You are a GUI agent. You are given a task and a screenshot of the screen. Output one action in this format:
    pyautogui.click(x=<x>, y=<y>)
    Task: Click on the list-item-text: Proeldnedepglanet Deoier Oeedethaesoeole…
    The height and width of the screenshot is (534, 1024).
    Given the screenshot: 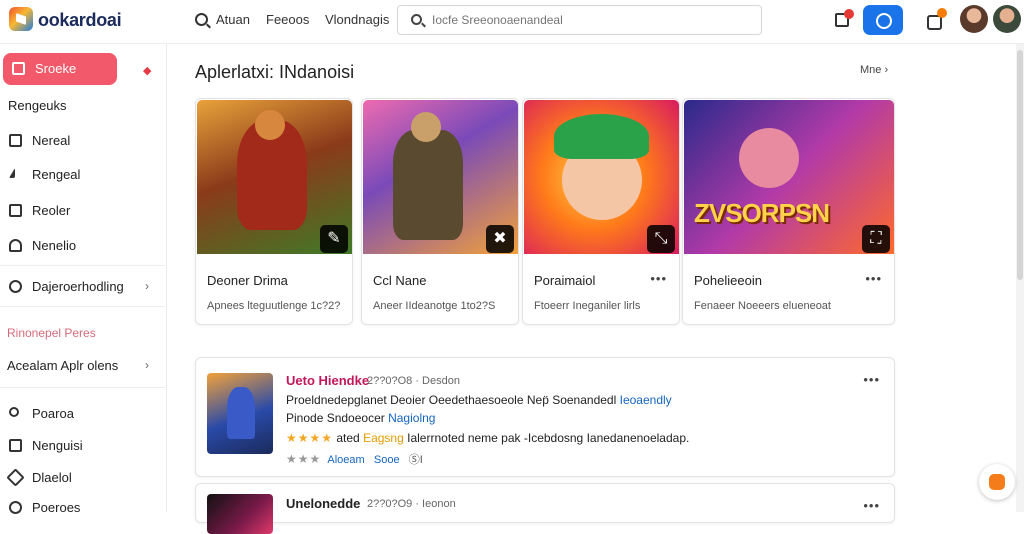 What is the action you would take?
    pyautogui.click(x=451, y=400)
    